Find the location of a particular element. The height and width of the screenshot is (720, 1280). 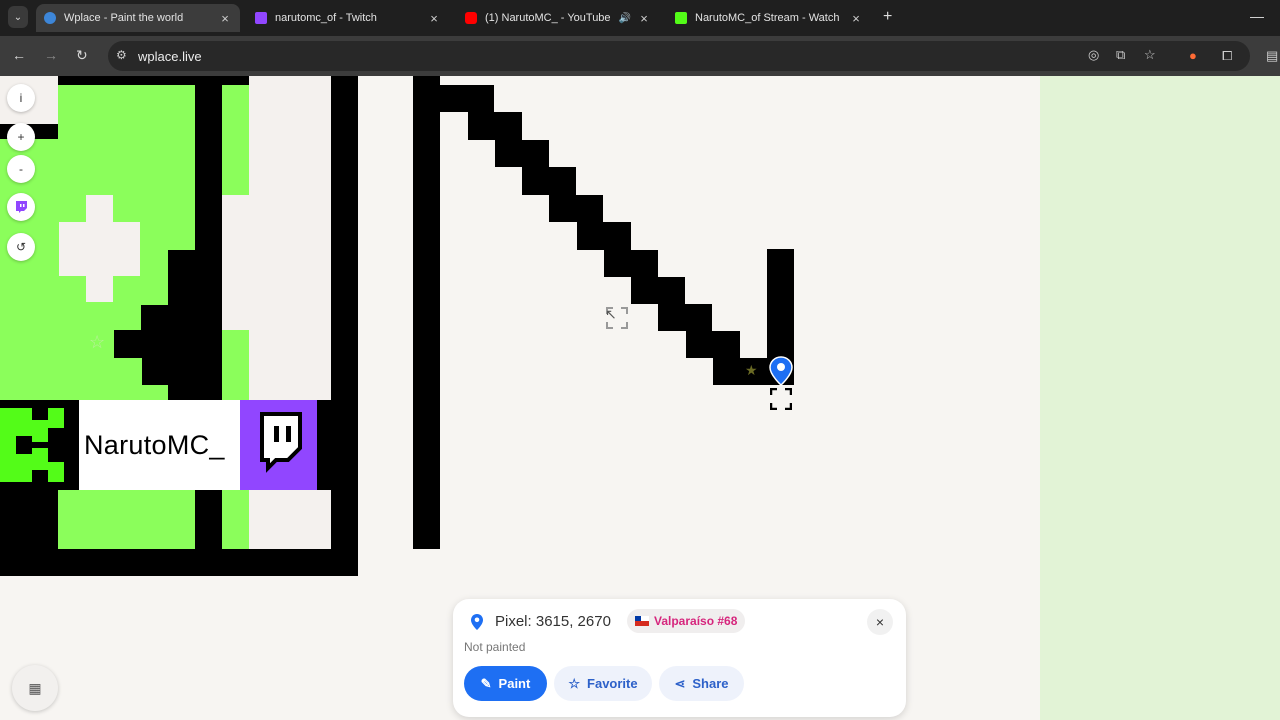

star-icon: ☆ is located at coordinates (574, 683).